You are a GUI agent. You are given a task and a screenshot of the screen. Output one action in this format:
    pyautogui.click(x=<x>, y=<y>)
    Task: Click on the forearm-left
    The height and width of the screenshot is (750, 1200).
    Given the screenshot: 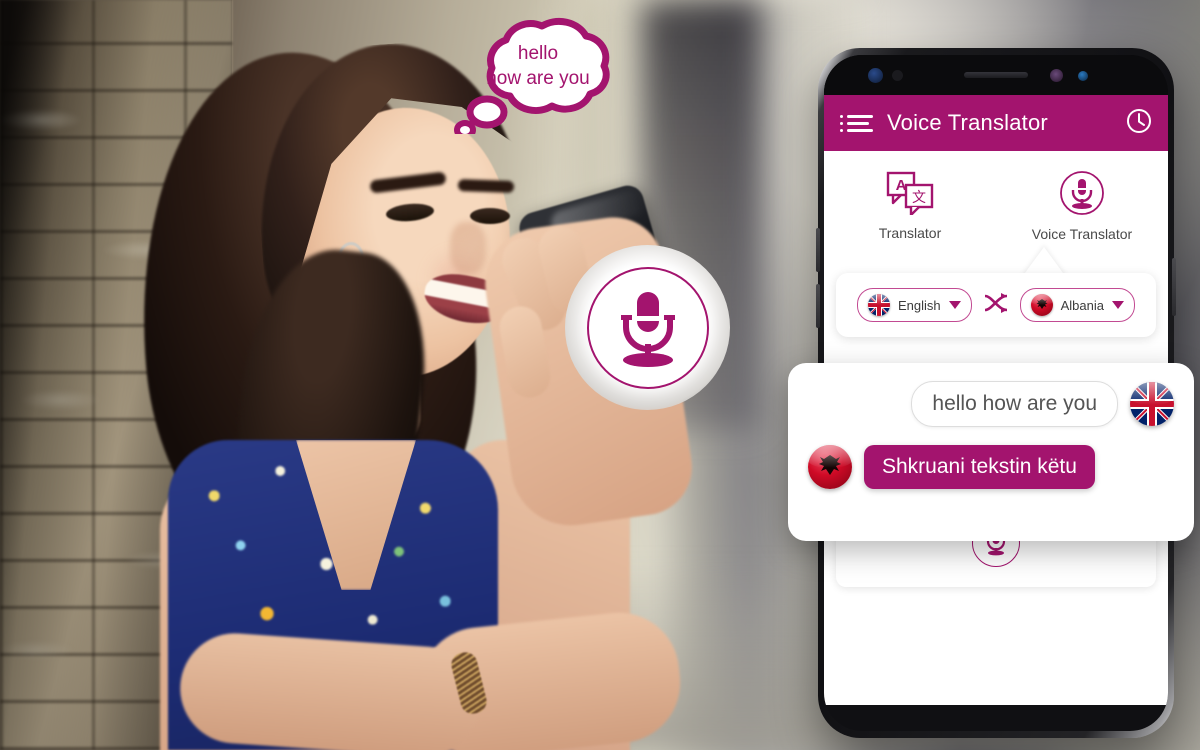 What is the action you would take?
    pyautogui.click(x=330, y=689)
    